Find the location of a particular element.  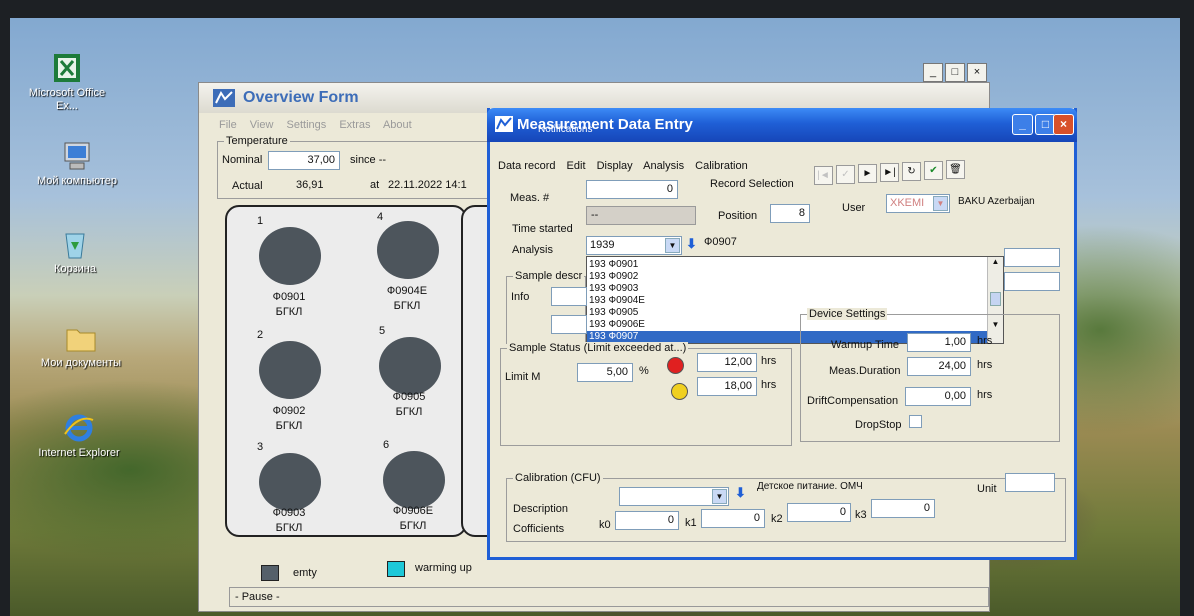

scroll-thumb is located at coordinates (995, 299).